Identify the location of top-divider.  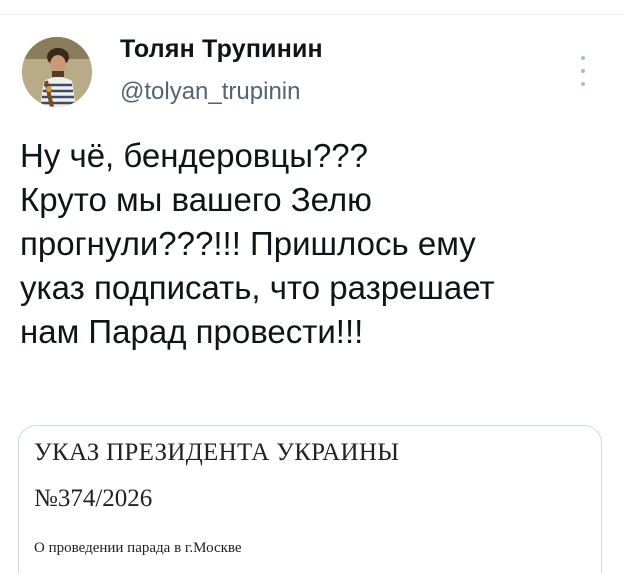
(312, 14).